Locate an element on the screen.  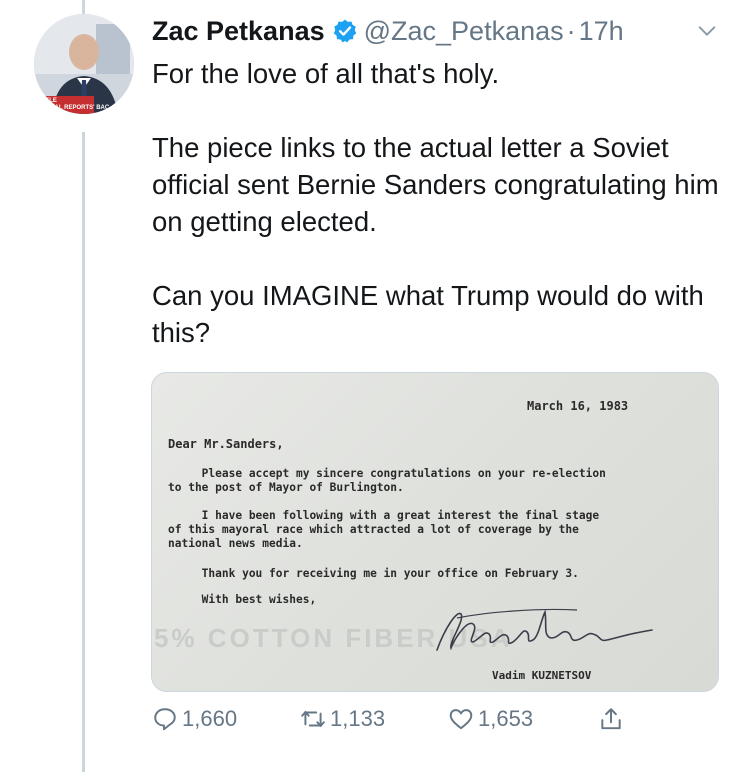
reply-button: 1,660 is located at coordinates (194, 719).